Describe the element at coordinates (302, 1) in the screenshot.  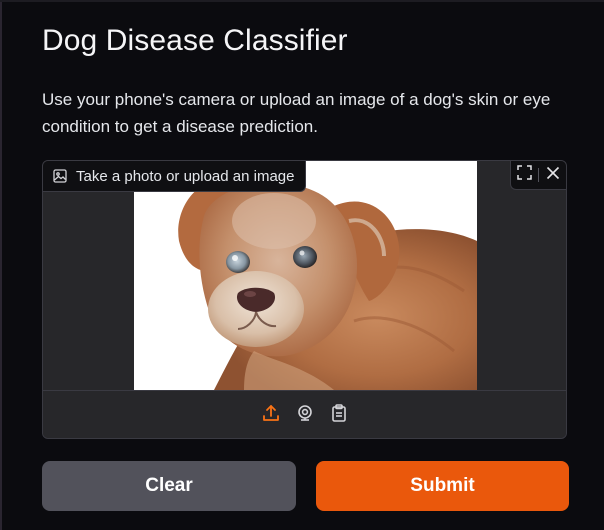
I see `window-top-border` at that location.